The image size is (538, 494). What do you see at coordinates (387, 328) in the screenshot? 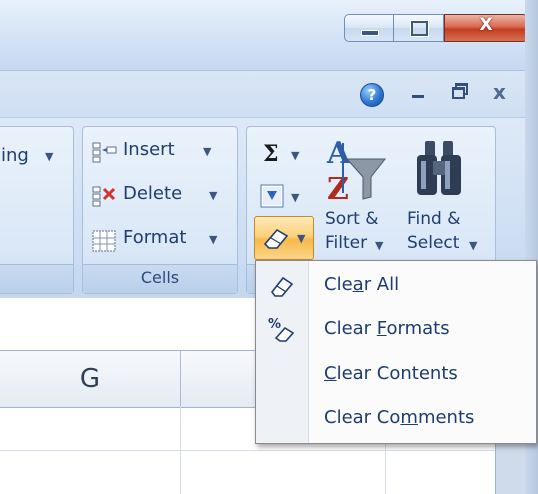
I see `menu-item-label: Clear Formats` at bounding box center [387, 328].